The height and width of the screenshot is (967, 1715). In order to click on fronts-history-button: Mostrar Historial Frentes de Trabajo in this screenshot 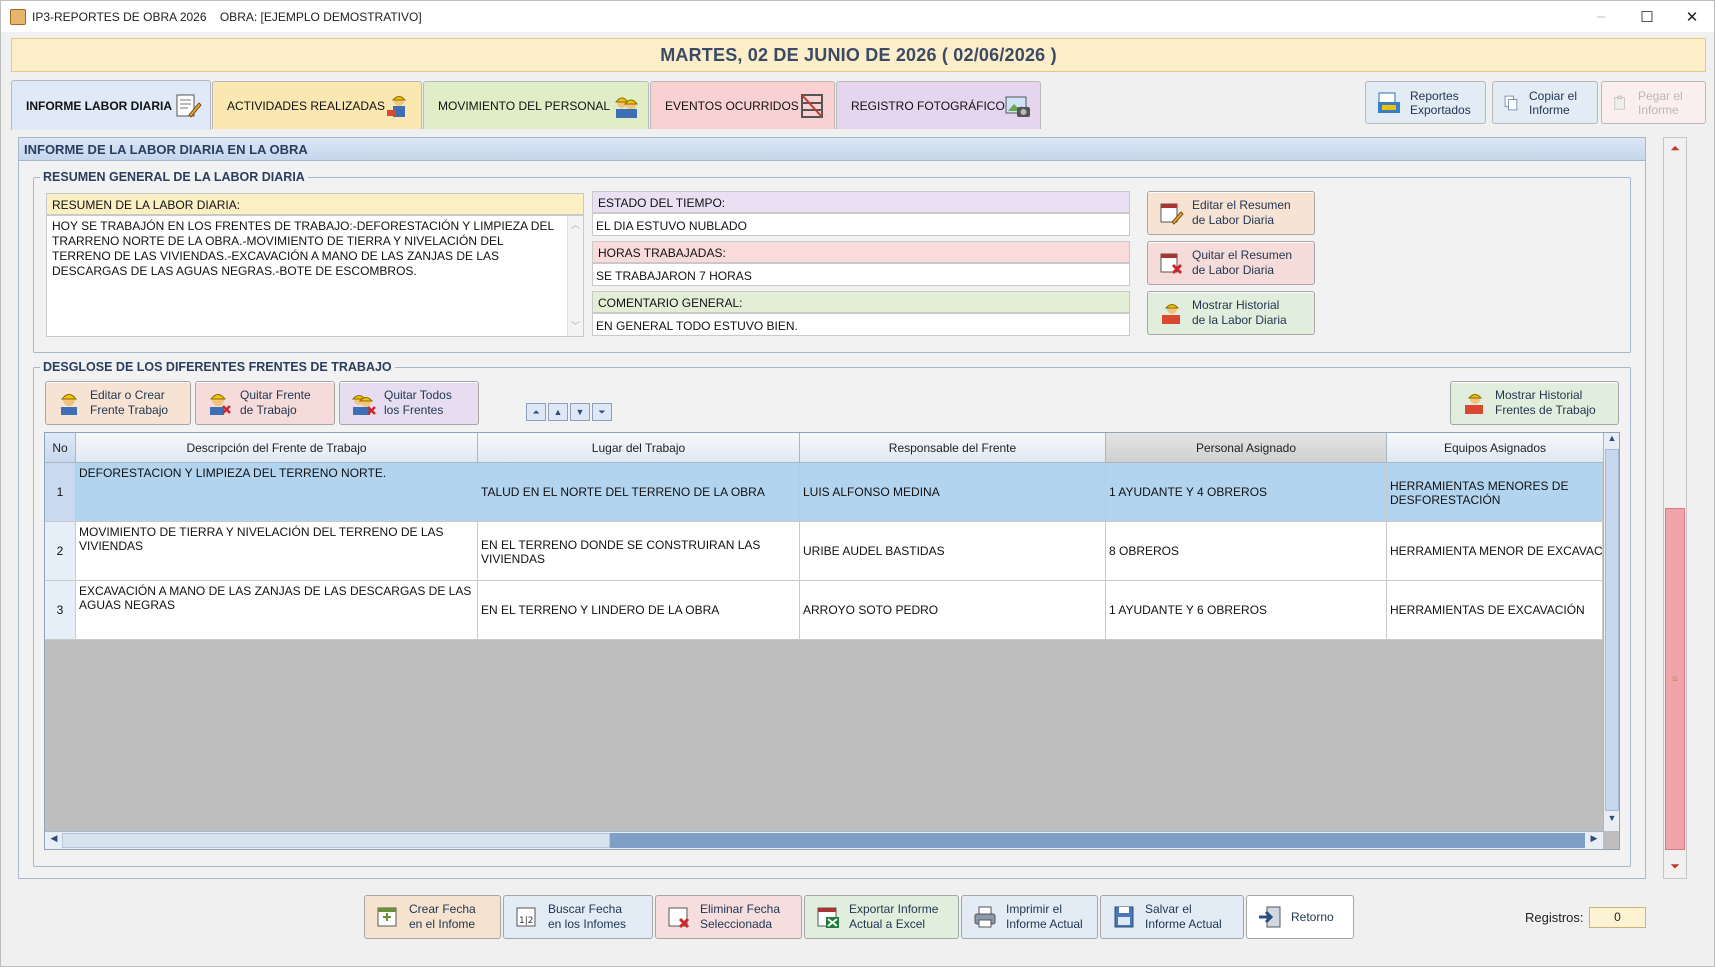, I will do `click(1534, 403)`.